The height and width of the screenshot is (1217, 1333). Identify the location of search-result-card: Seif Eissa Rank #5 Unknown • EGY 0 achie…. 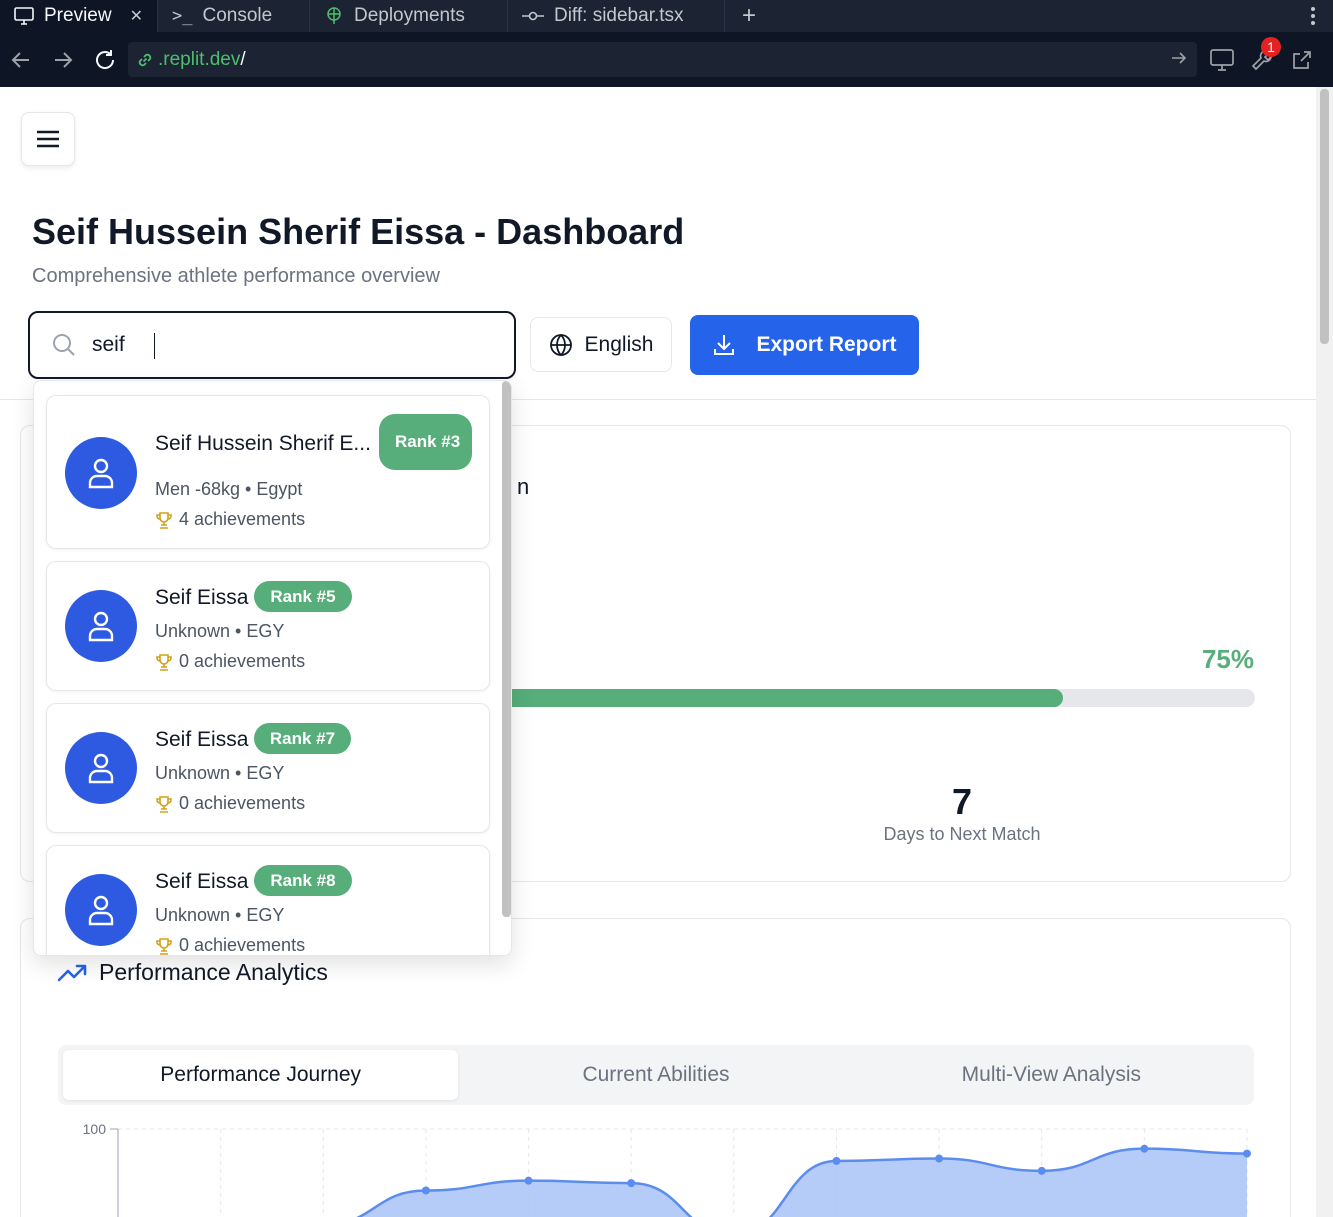
(268, 626).